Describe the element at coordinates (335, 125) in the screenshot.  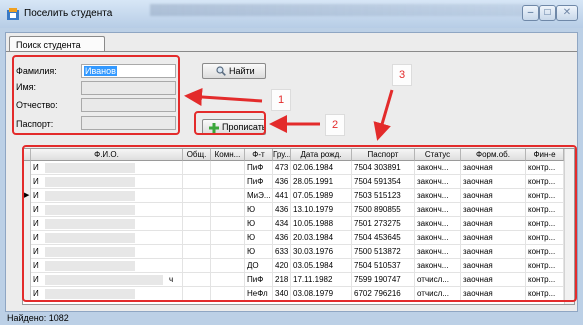
I see `callout-2: 2` at that location.